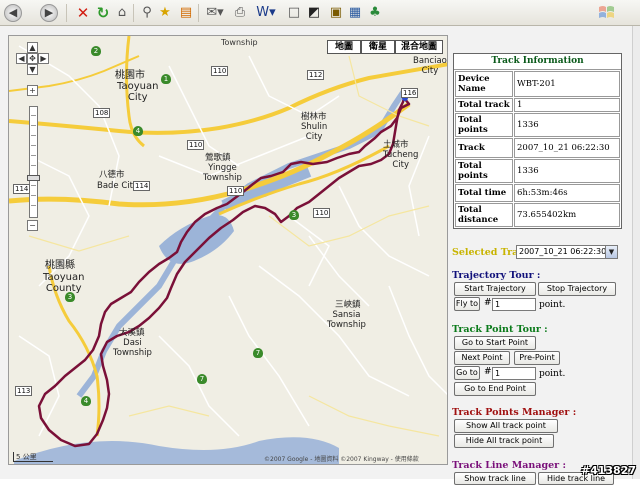 The width and height of the screenshot is (640, 485). Describe the element at coordinates (33, 162) in the screenshot. I see `zoom-slider` at that location.